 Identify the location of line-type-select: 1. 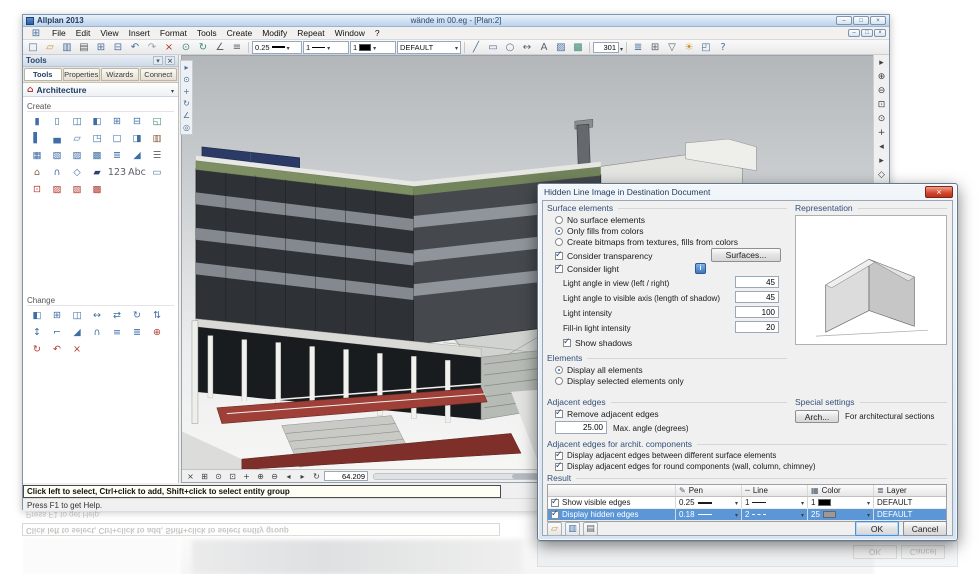
(326, 47).